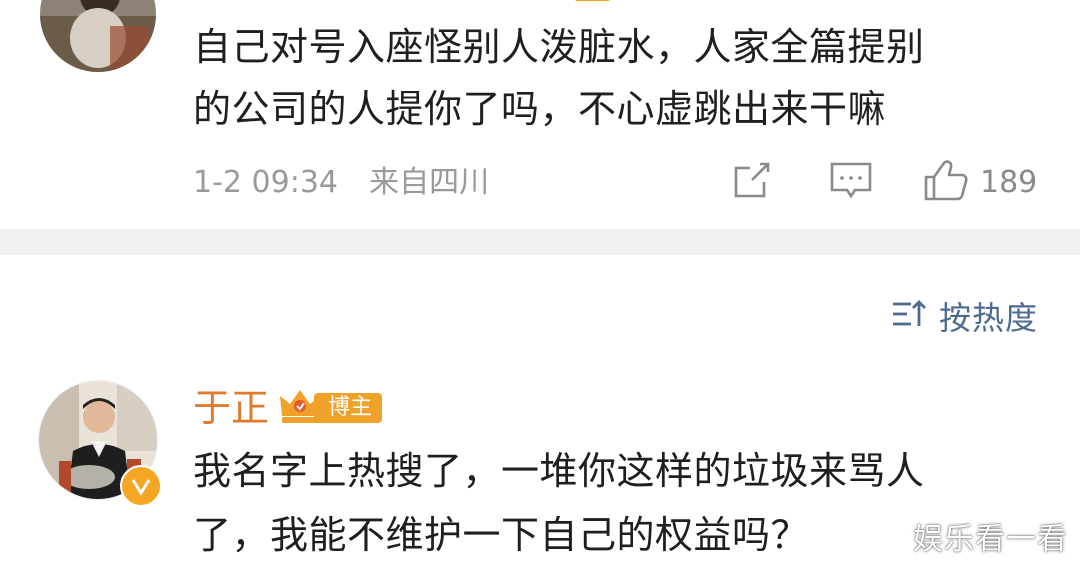 Image resolution: width=1080 pixels, height=572 pixels. Describe the element at coordinates (990, 539) in the screenshot. I see `watermark: 娱乐看一看` at that location.